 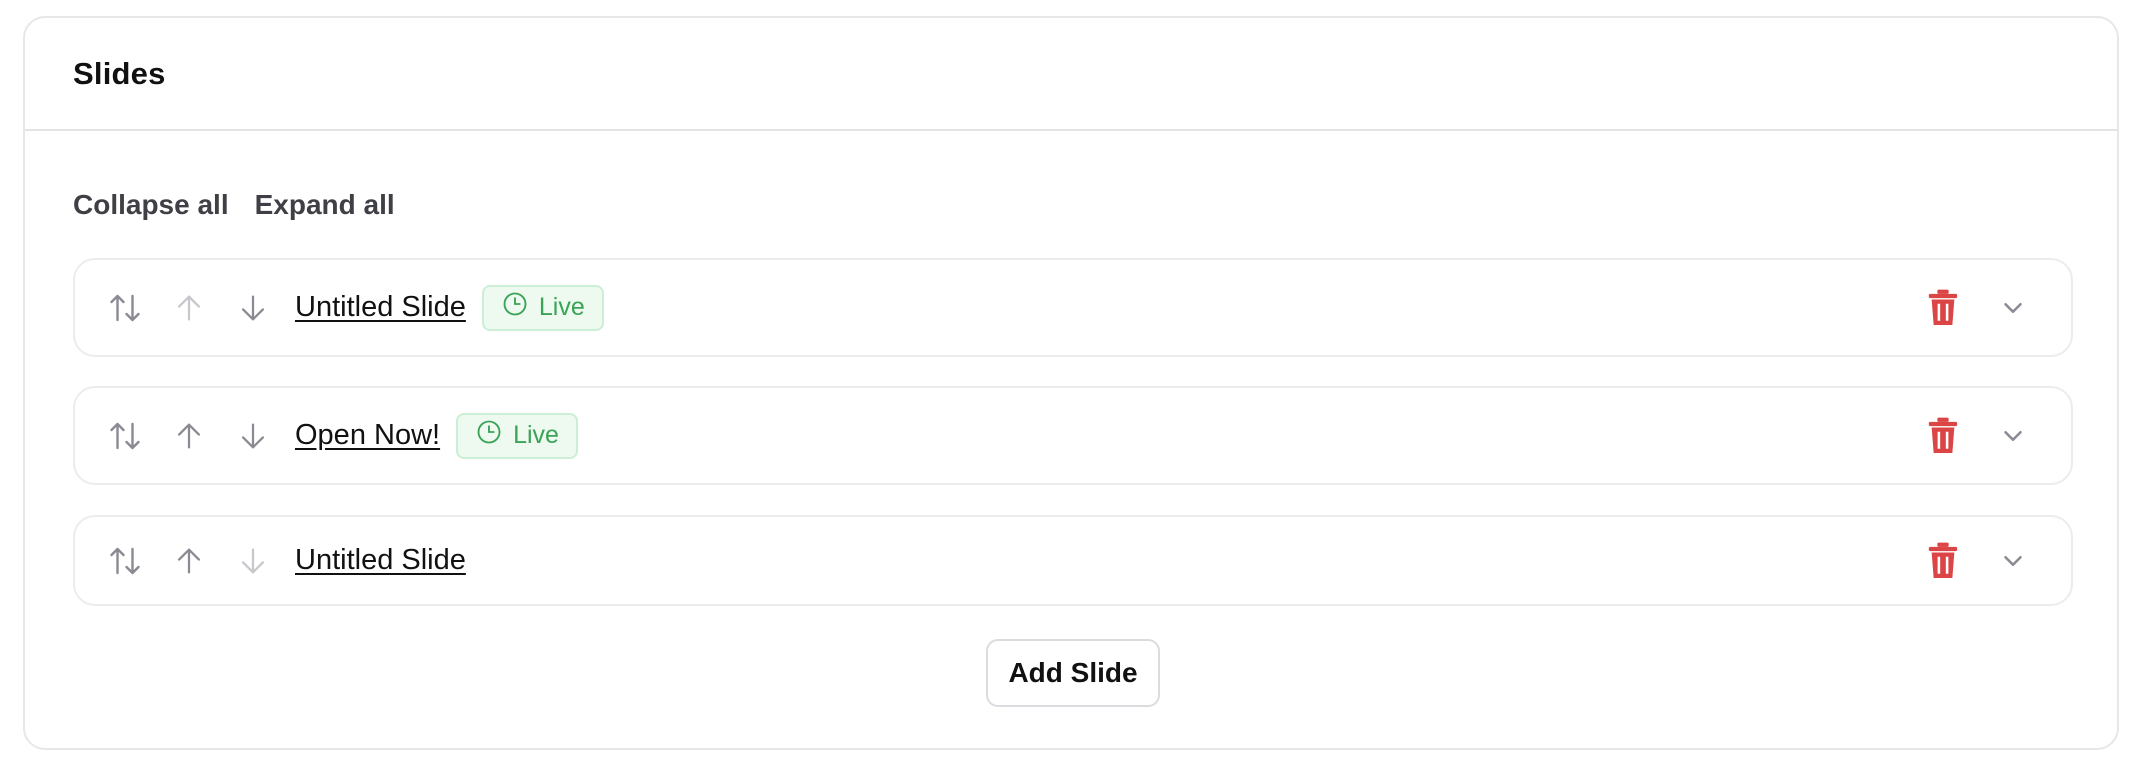 I want to click on panel-title: Slides, so click(x=119, y=73).